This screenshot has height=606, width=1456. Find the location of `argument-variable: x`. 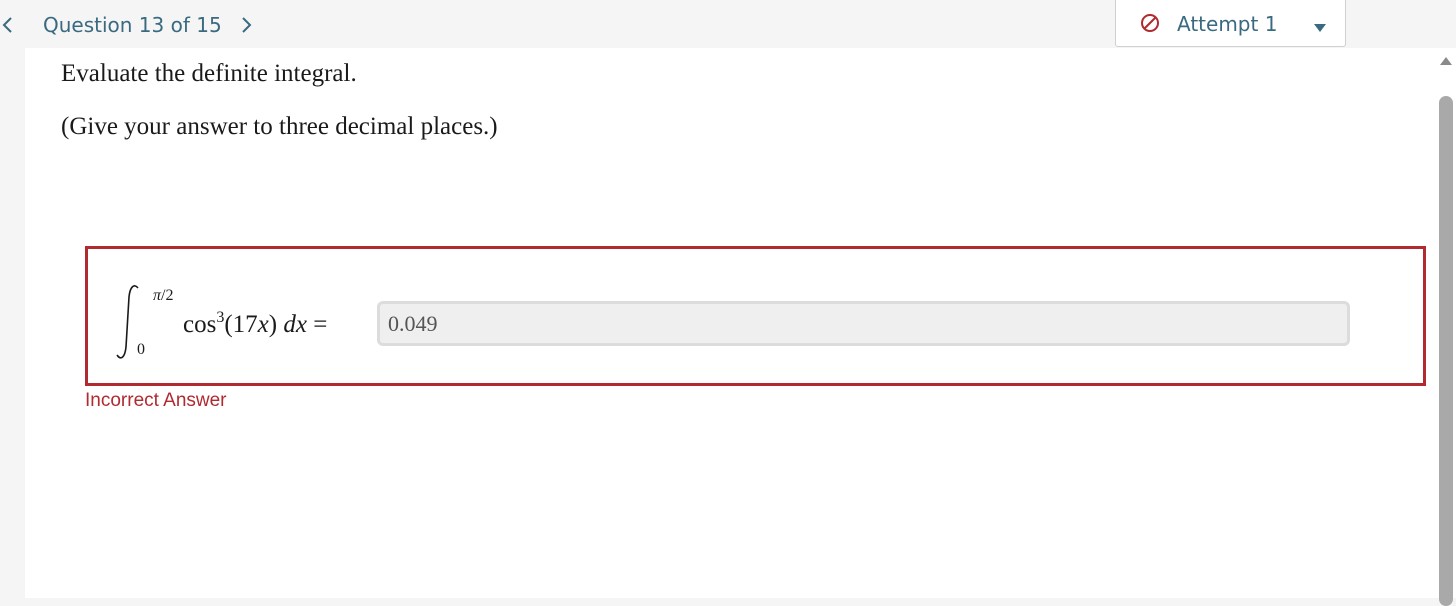

argument-variable: x is located at coordinates (263, 324).